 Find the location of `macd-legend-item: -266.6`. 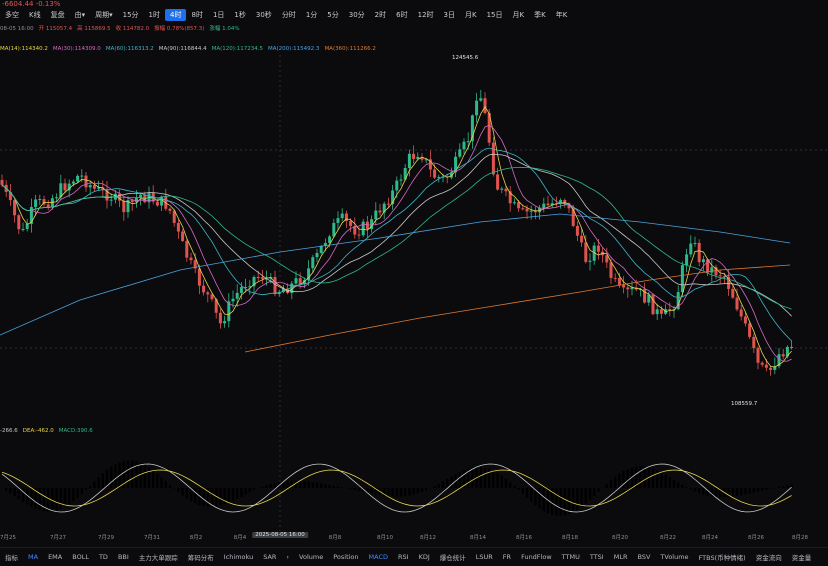

macd-legend-item: -266.6 is located at coordinates (9, 431).